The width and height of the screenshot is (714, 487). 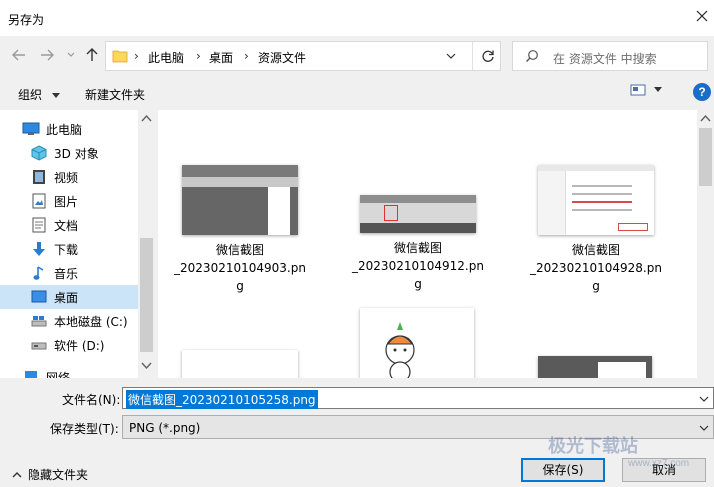 What do you see at coordinates (418, 398) in the screenshot?
I see `filename-input: 微信截图_20230210105258.png` at bounding box center [418, 398].